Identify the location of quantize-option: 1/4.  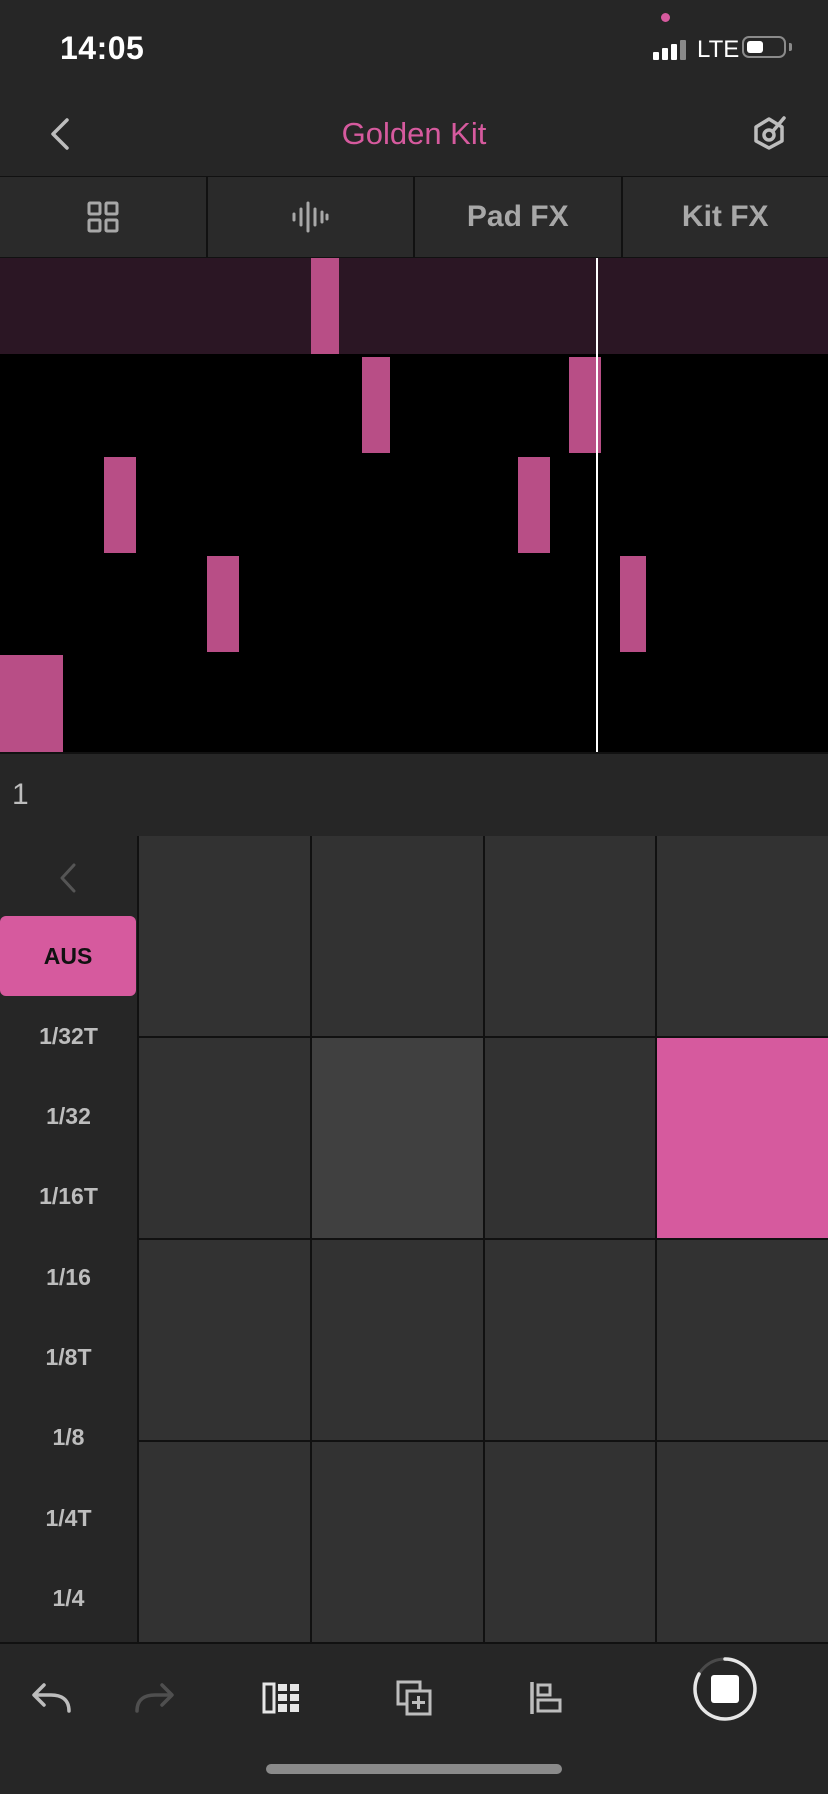
(68, 1598).